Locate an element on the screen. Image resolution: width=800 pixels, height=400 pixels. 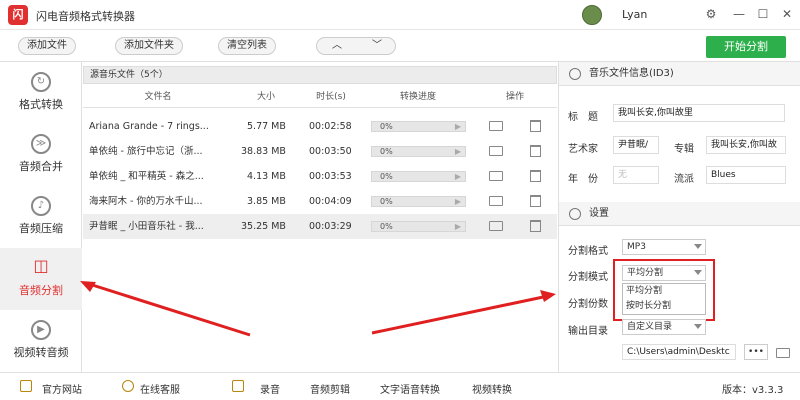
audio-edit-link: 音频剪辑 is located at coordinates (330, 388).